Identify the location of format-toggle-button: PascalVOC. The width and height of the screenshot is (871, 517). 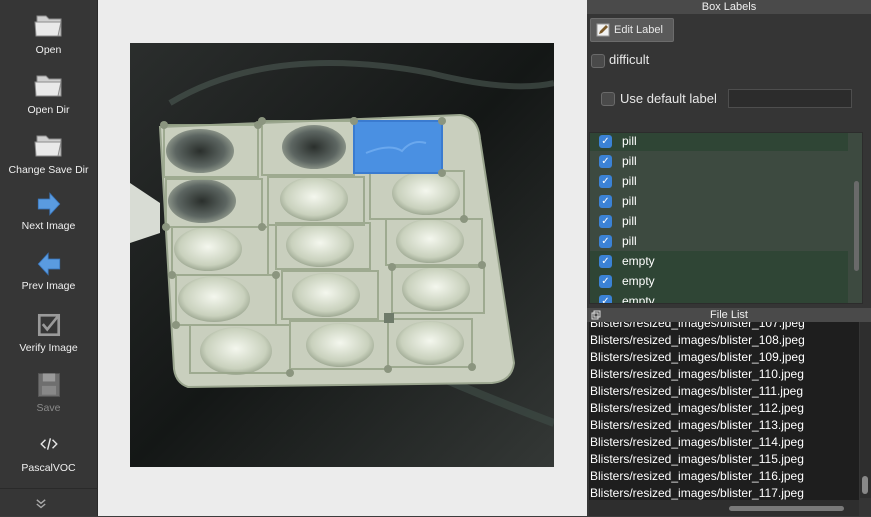
(48, 453).